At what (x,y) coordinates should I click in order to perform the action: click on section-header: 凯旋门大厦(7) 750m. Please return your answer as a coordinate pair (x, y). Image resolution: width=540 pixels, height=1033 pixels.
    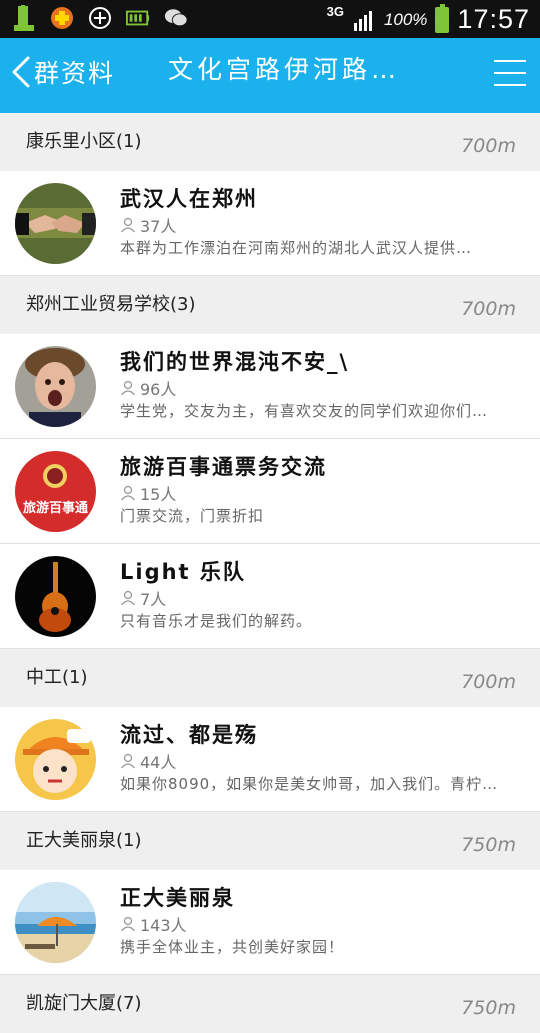
    Looking at the image, I should click on (270, 1004).